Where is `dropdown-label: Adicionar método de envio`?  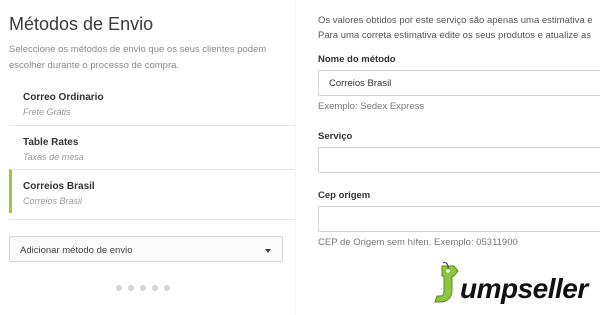 dropdown-label: Adicionar método de envio is located at coordinates (76, 250).